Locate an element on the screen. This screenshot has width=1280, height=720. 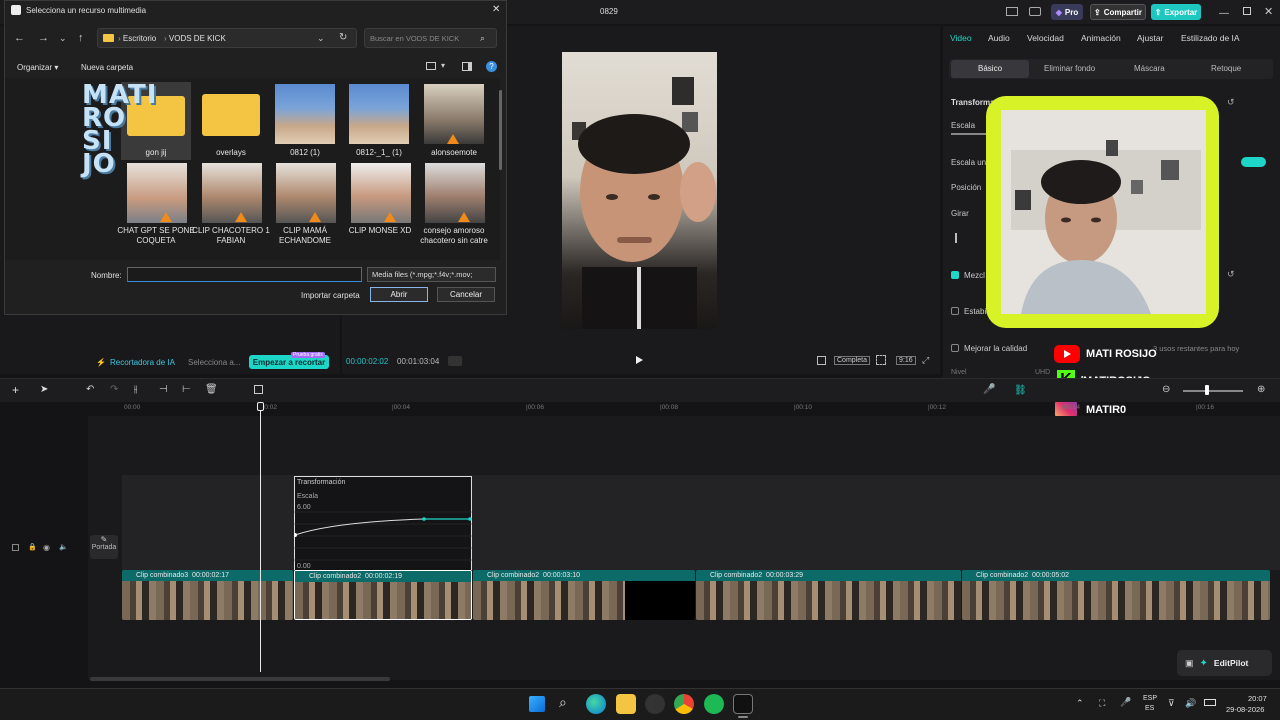
add-track-icon: + is located at coordinates (15, 390).